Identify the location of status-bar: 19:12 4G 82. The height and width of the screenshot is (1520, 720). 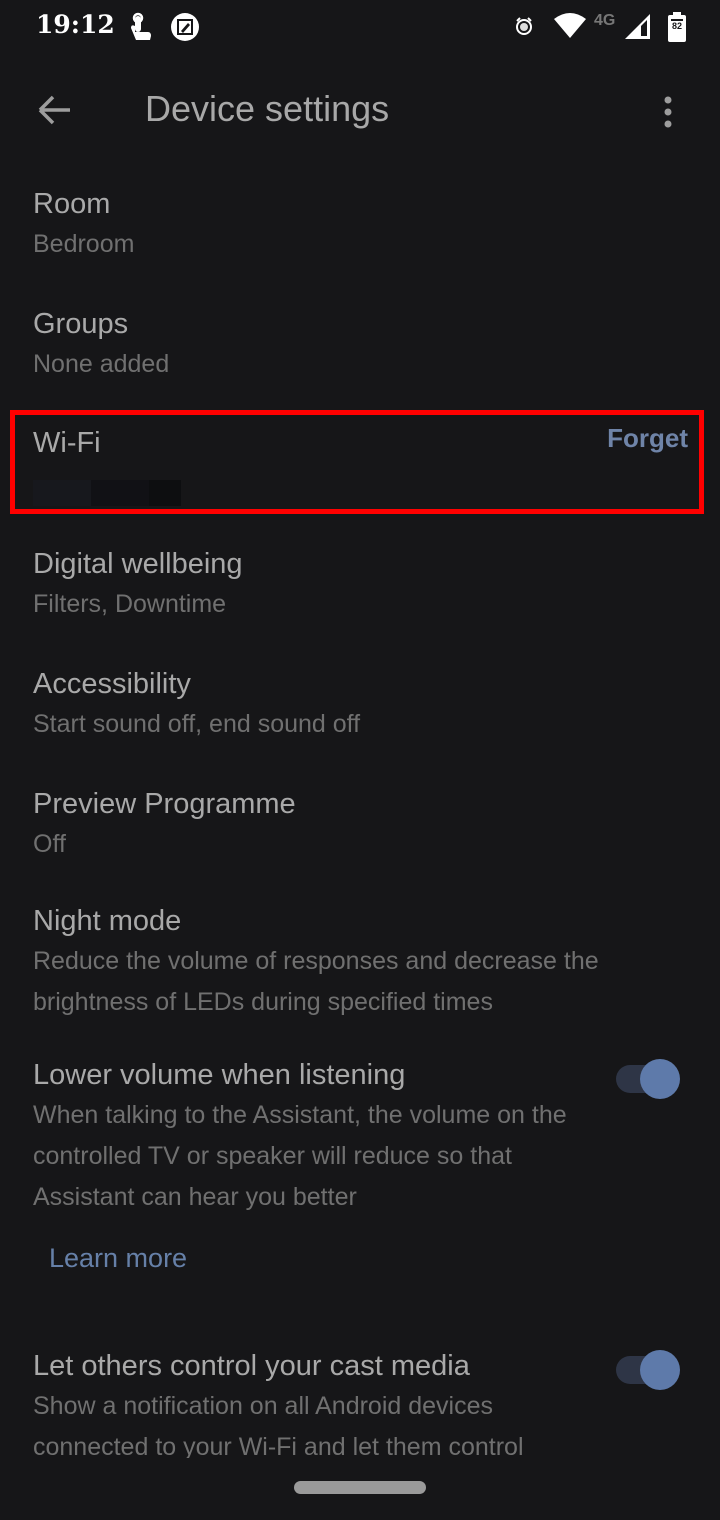
(360, 27).